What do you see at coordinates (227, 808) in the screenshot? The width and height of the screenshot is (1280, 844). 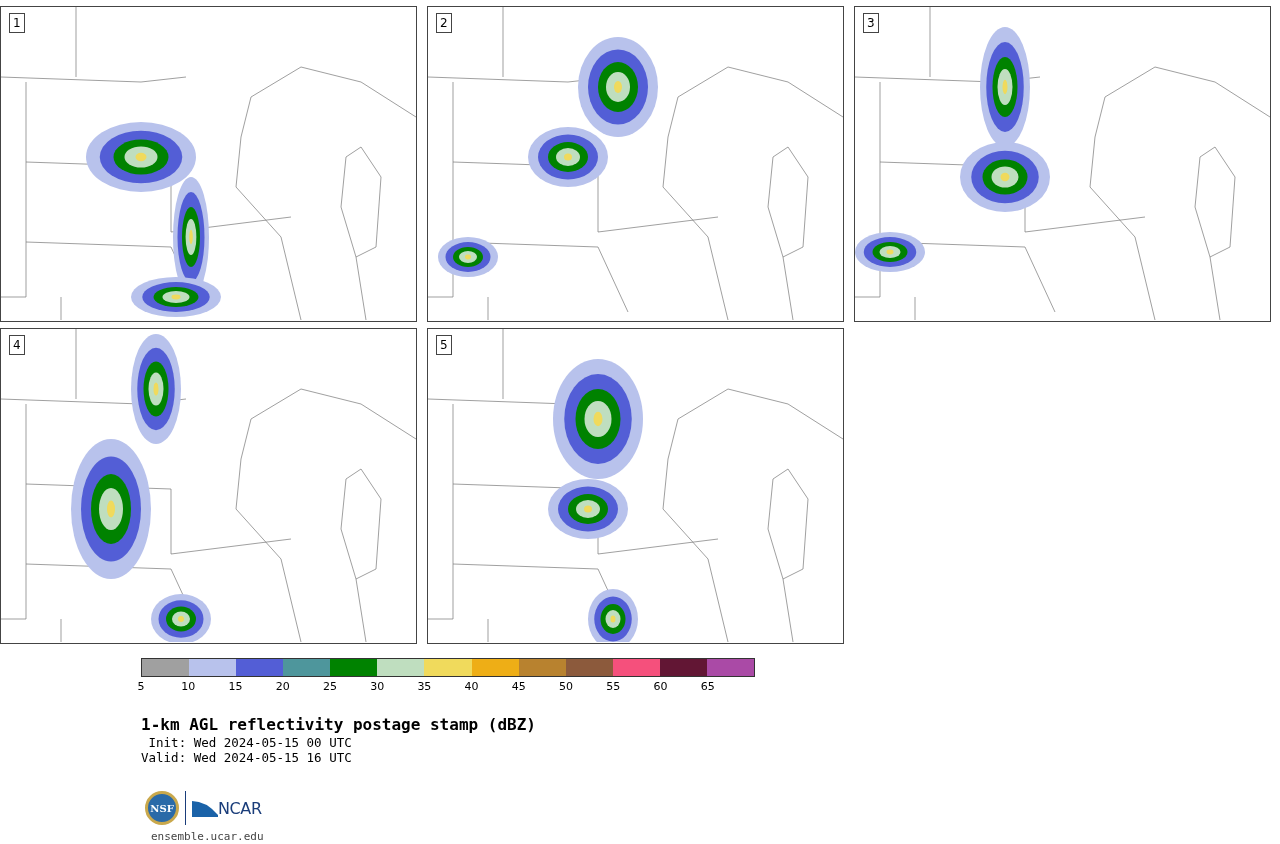 I see `ncar-logo: NCAR` at bounding box center [227, 808].